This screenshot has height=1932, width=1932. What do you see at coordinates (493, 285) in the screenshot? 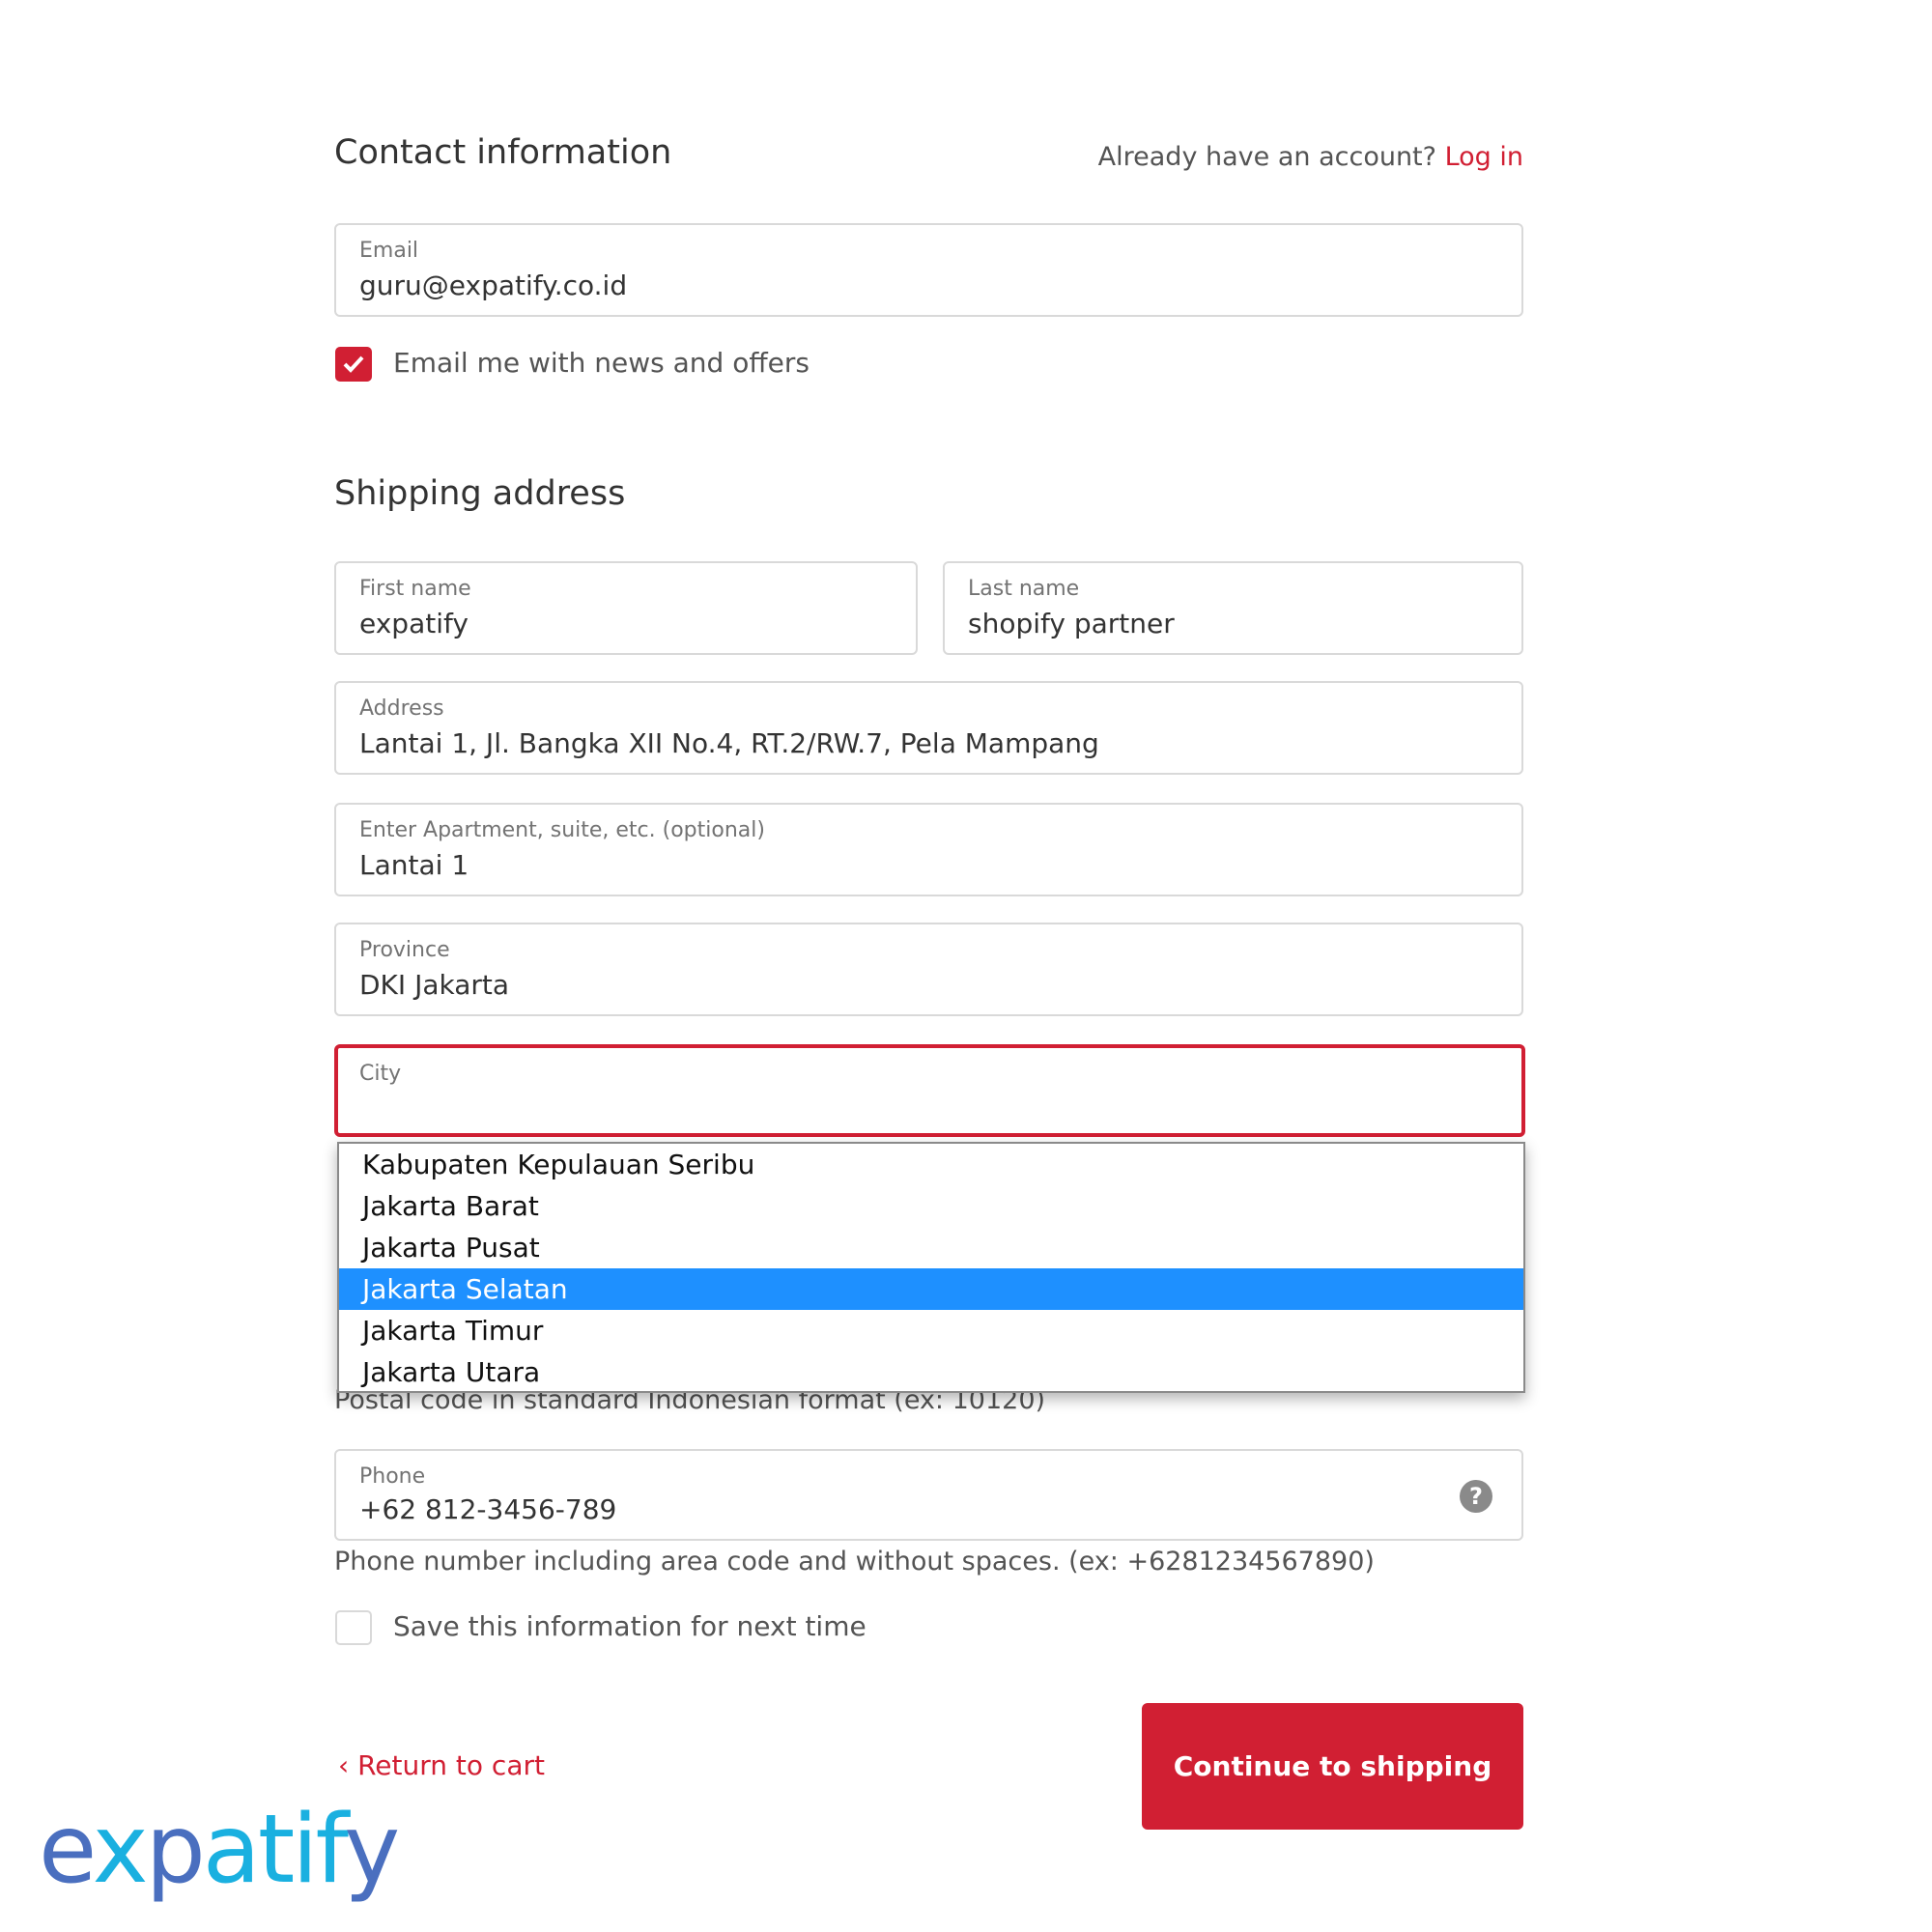
I see `email-value: guru@expatify.co.id` at bounding box center [493, 285].